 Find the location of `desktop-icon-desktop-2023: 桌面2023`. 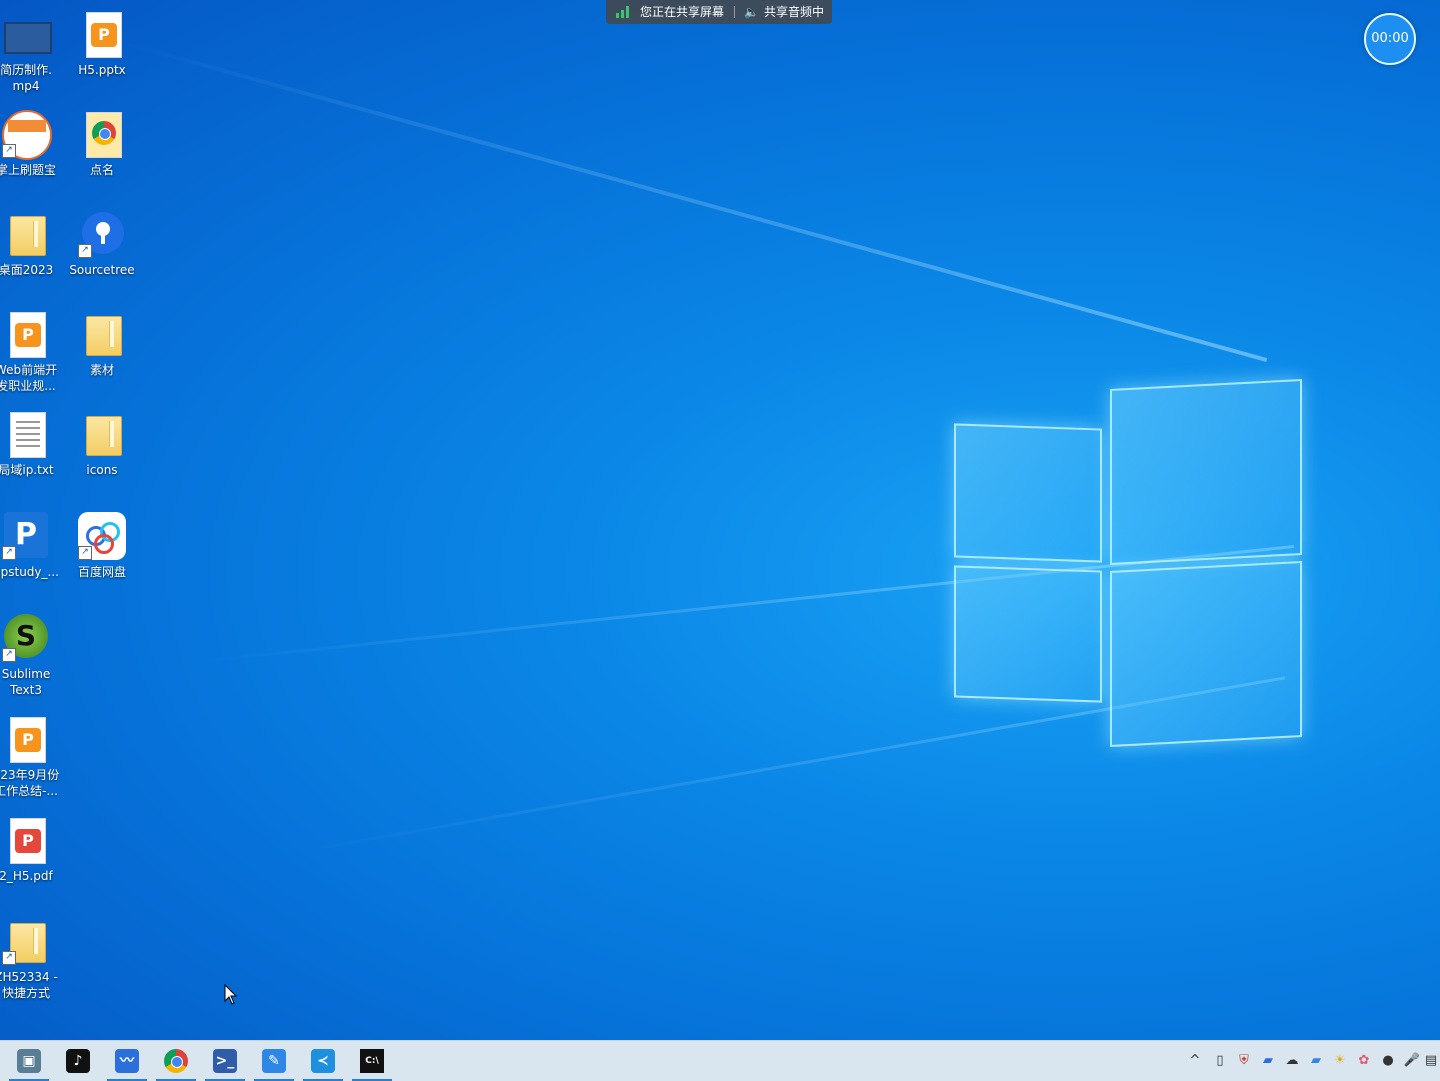

desktop-icon-desktop-2023: 桌面2023 is located at coordinates (32, 244).